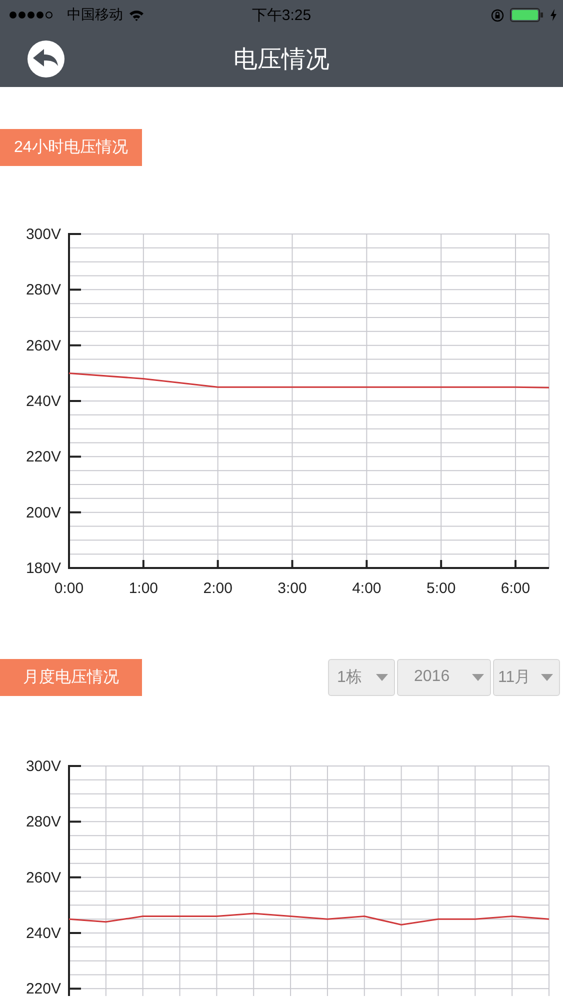  I want to click on axis-label: 3:00, so click(292, 588).